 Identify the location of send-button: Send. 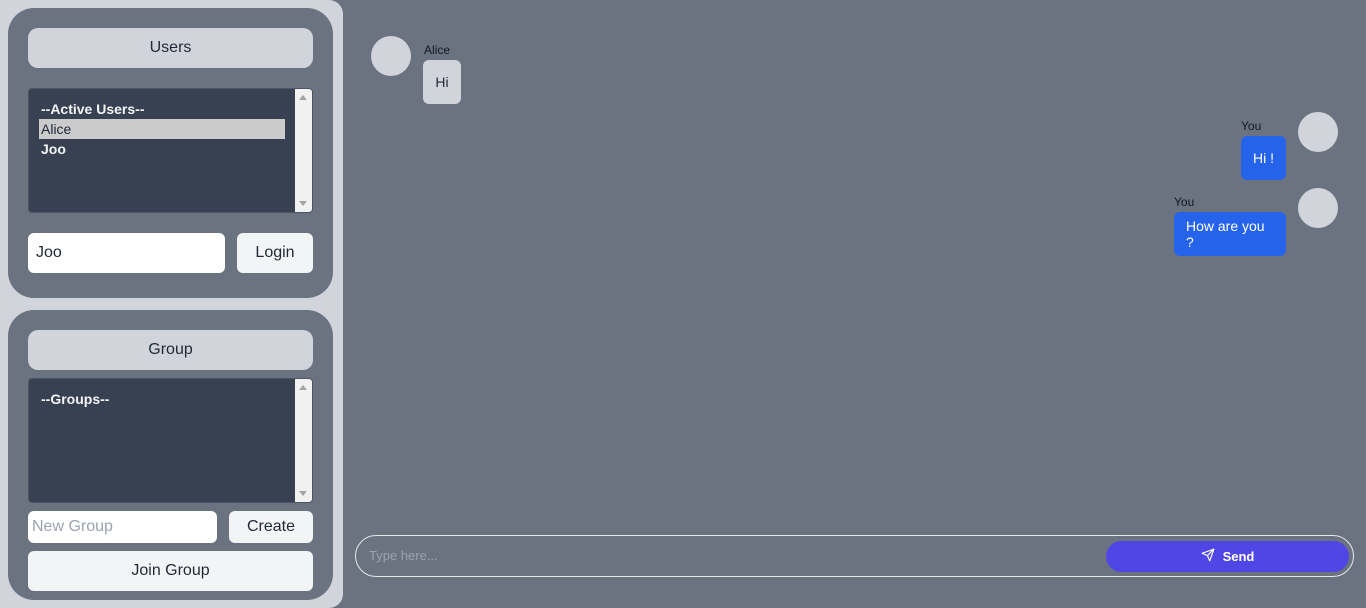
(1227, 556).